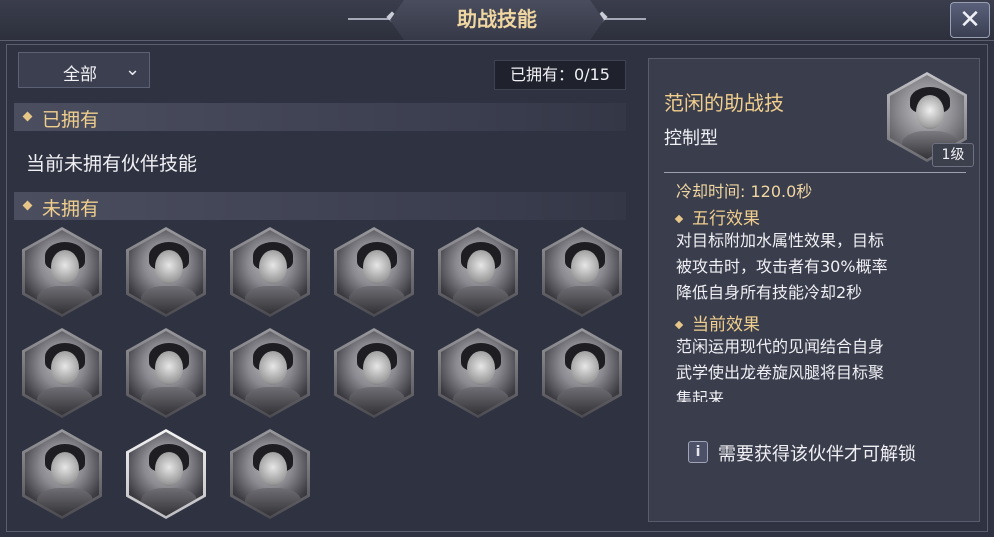 The height and width of the screenshot is (537, 994). What do you see at coordinates (270, 474) in the screenshot?
I see `lady-hairpin-portrait` at bounding box center [270, 474].